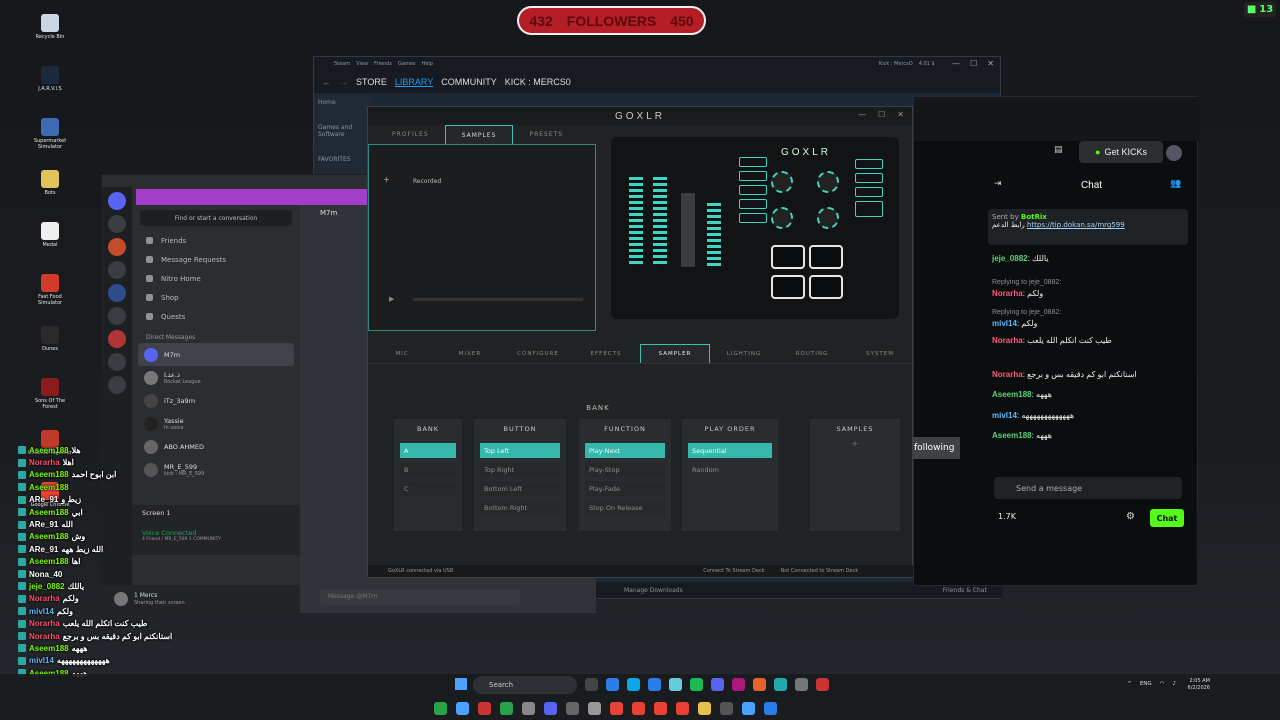  Describe the element at coordinates (625, 488) in the screenshot. I see `function-option-play-fade: Play-Fade` at that location.